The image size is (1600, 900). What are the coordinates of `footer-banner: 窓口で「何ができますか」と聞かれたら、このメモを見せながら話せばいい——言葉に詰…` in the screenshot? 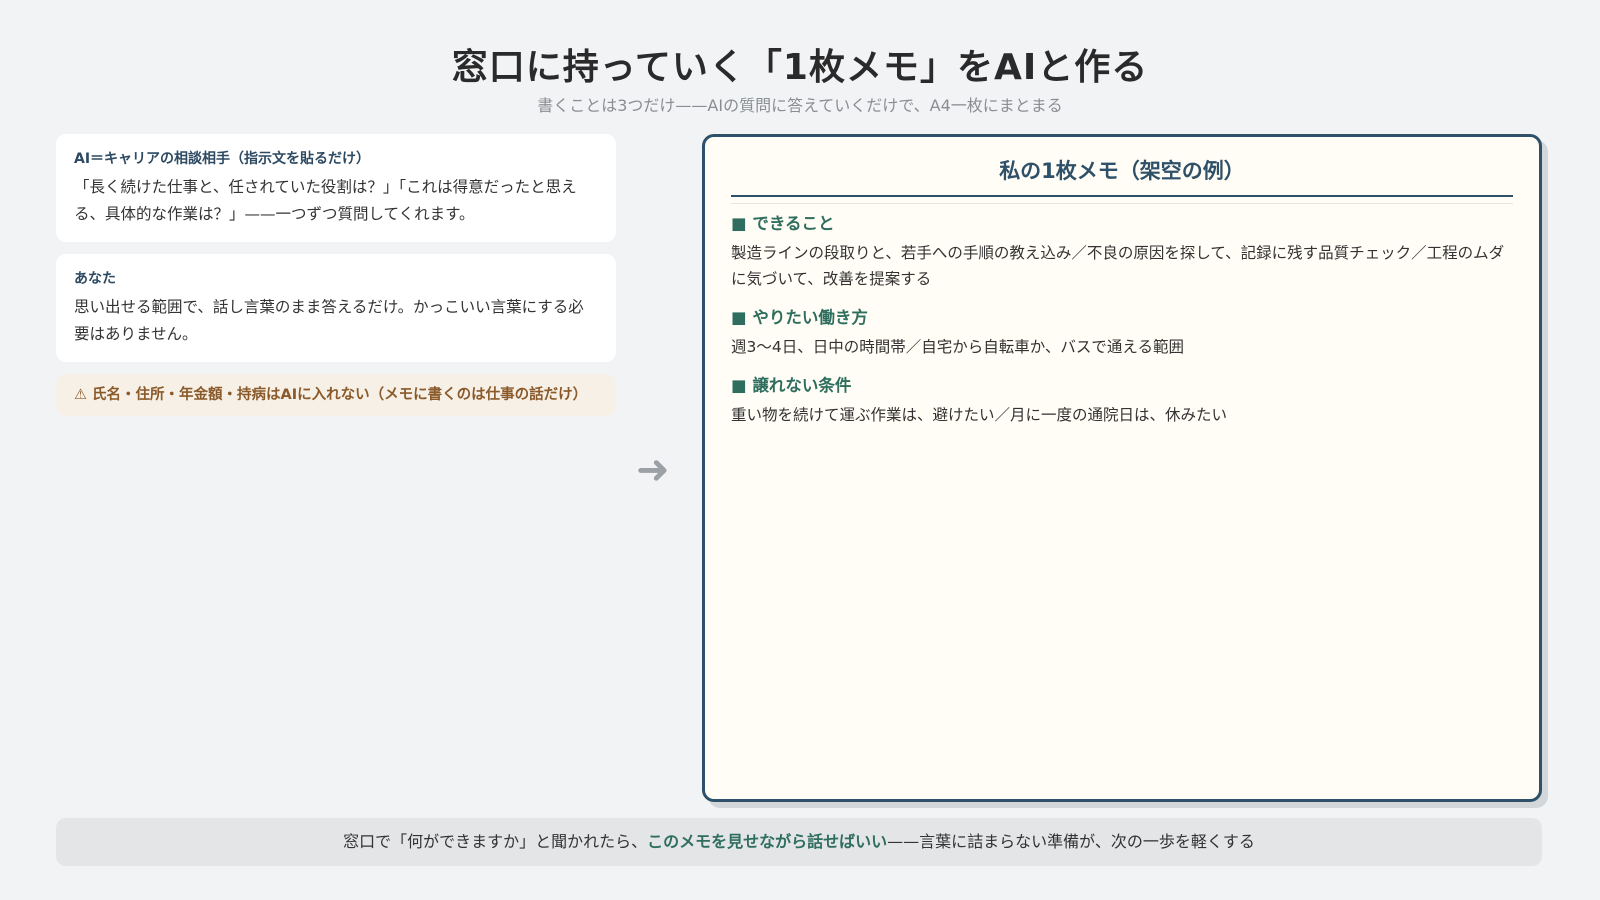 It's located at (799, 842).